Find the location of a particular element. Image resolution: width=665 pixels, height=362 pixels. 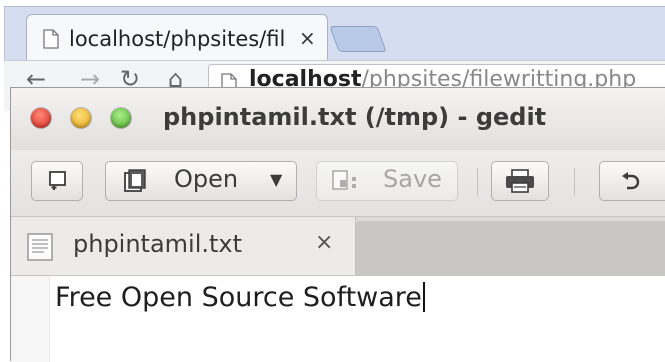

text-cursor is located at coordinates (423, 297).